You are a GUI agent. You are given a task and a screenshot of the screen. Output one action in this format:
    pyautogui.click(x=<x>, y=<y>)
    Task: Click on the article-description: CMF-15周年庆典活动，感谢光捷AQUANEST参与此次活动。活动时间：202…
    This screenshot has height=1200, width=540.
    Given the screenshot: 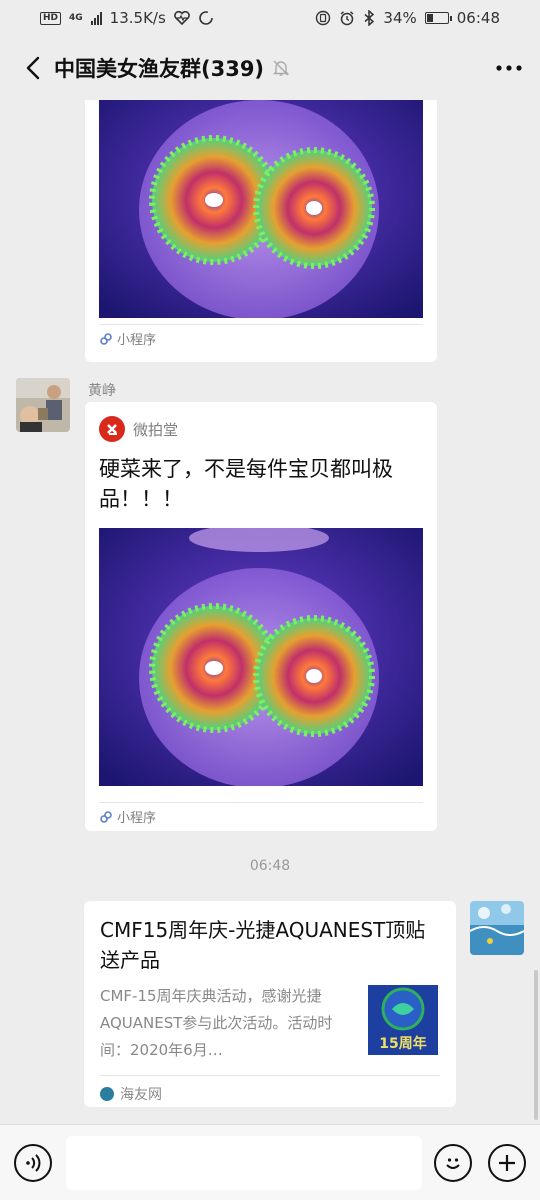 What is the action you would take?
    pyautogui.click(x=216, y=1023)
    